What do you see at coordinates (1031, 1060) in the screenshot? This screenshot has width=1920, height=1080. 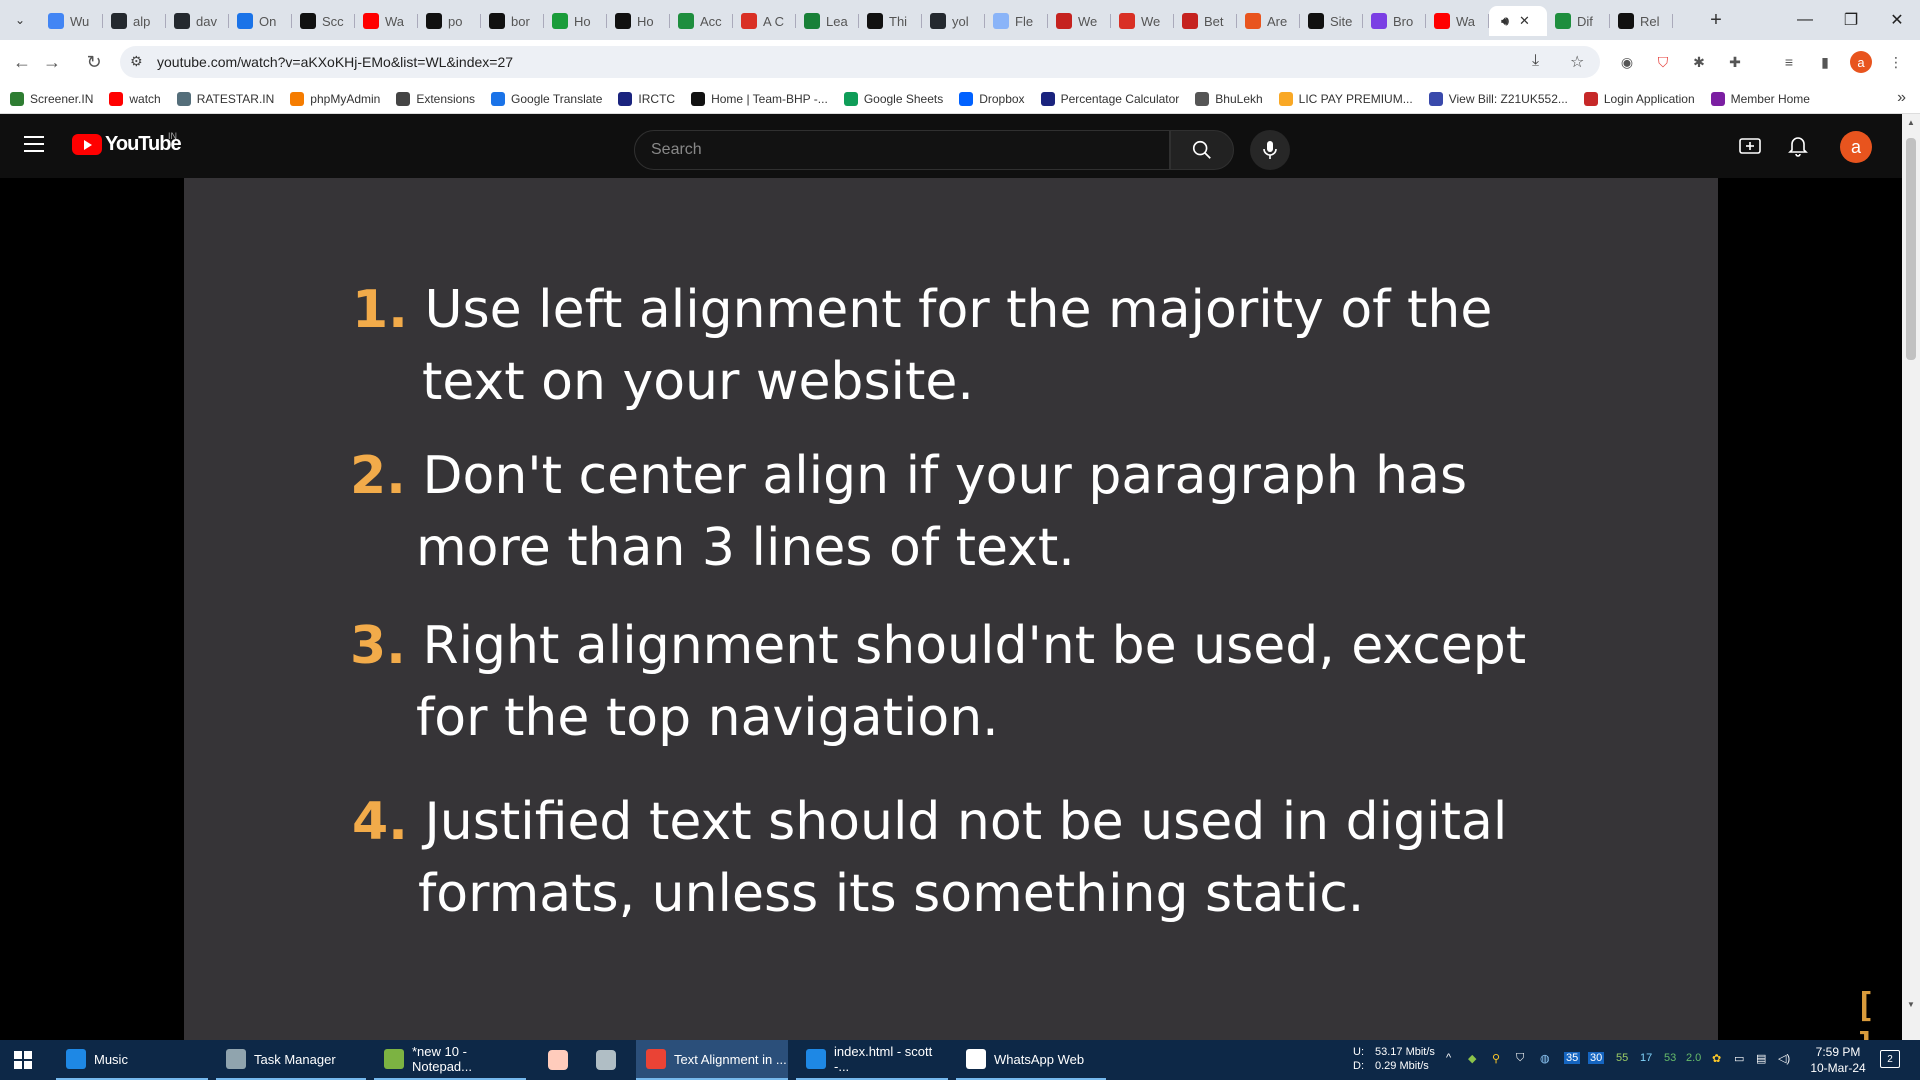 I see `taskbar-app: WhatsApp Web` at bounding box center [1031, 1060].